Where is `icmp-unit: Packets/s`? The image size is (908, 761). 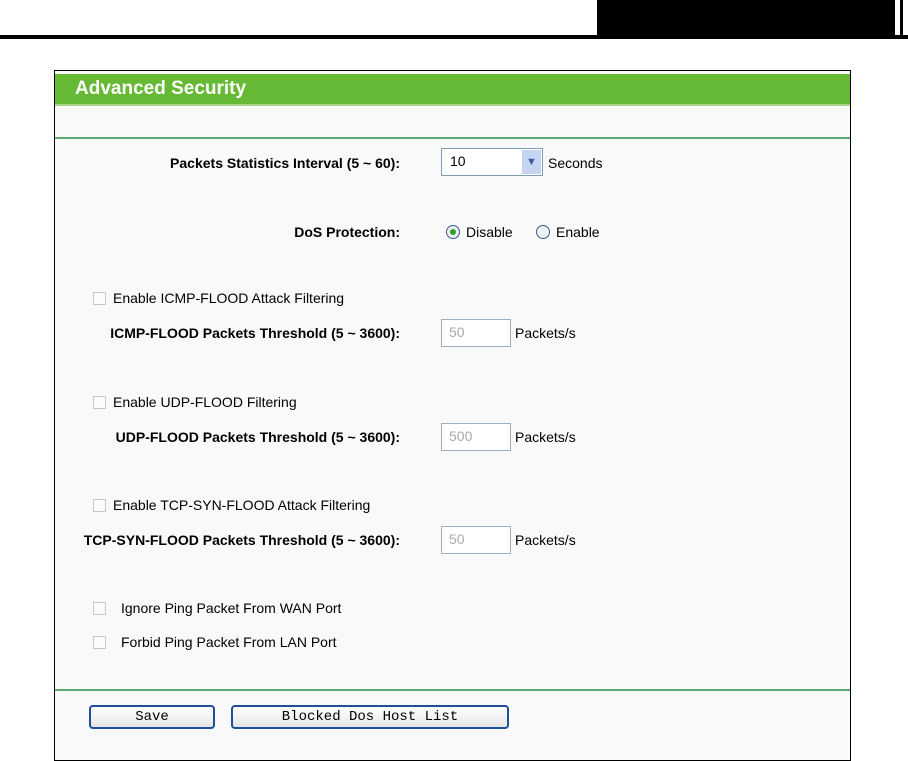 icmp-unit: Packets/s is located at coordinates (545, 333).